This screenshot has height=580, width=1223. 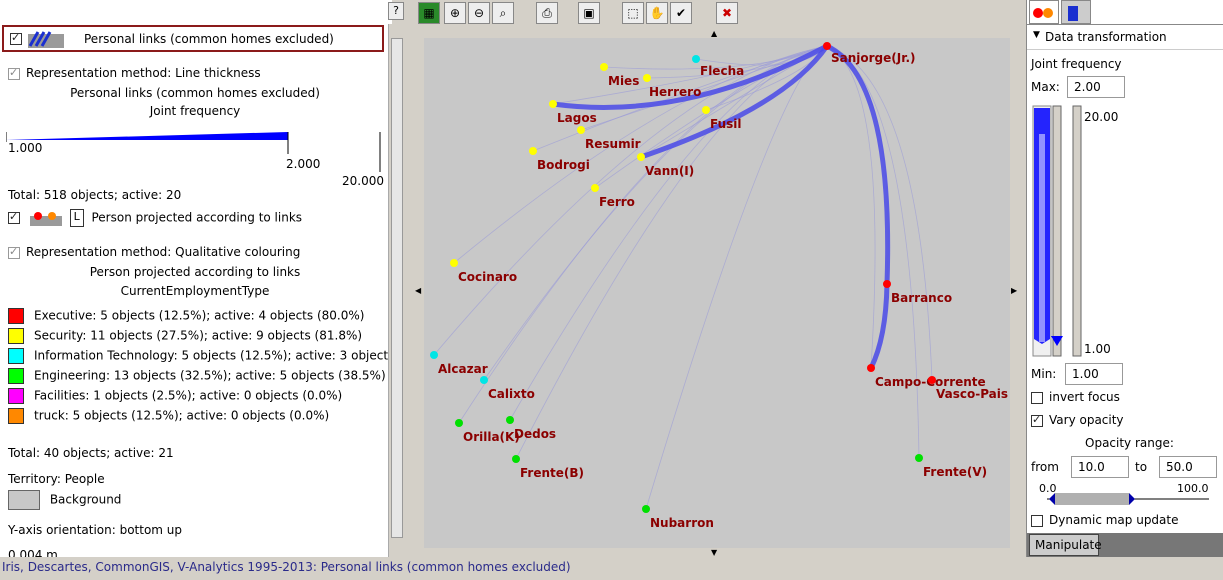 I want to click on vary-opacity-row: Vary opacity, so click(x=1077, y=420).